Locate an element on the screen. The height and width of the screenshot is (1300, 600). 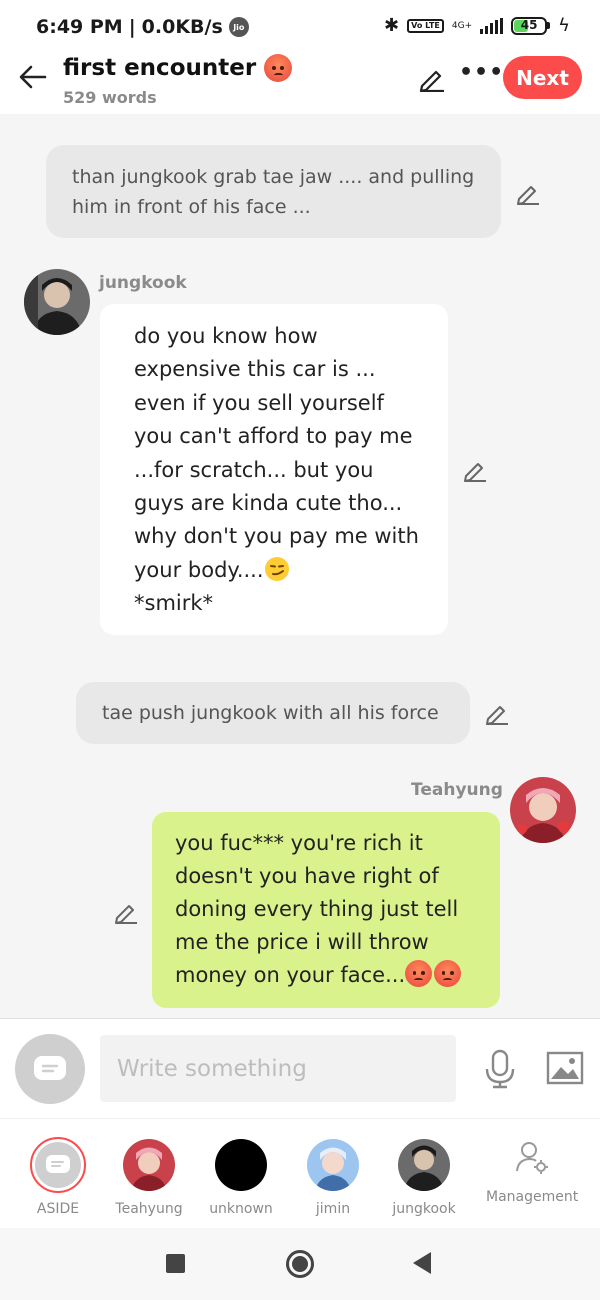
battery-percent: 45 is located at coordinates (529, 24).